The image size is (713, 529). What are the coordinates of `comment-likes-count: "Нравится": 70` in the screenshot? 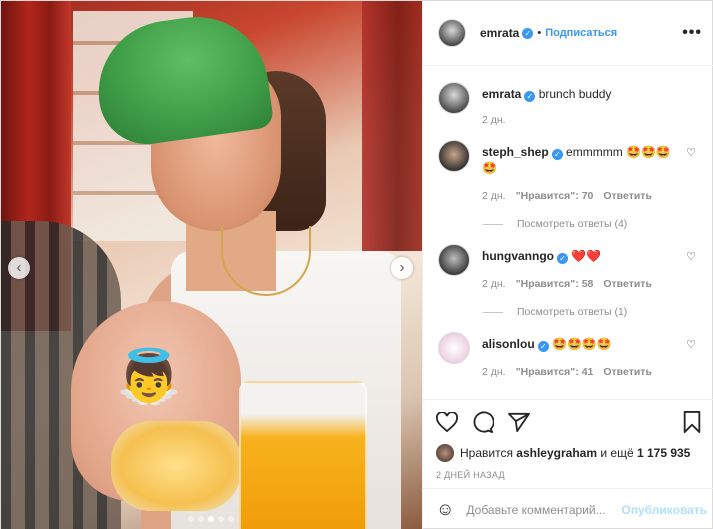 It's located at (555, 196).